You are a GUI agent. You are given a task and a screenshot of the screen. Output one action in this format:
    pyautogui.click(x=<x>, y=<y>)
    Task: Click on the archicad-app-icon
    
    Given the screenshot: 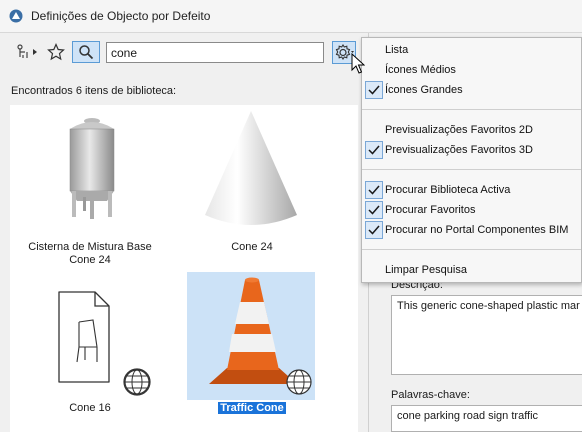 What is the action you would take?
    pyautogui.click(x=16, y=16)
    